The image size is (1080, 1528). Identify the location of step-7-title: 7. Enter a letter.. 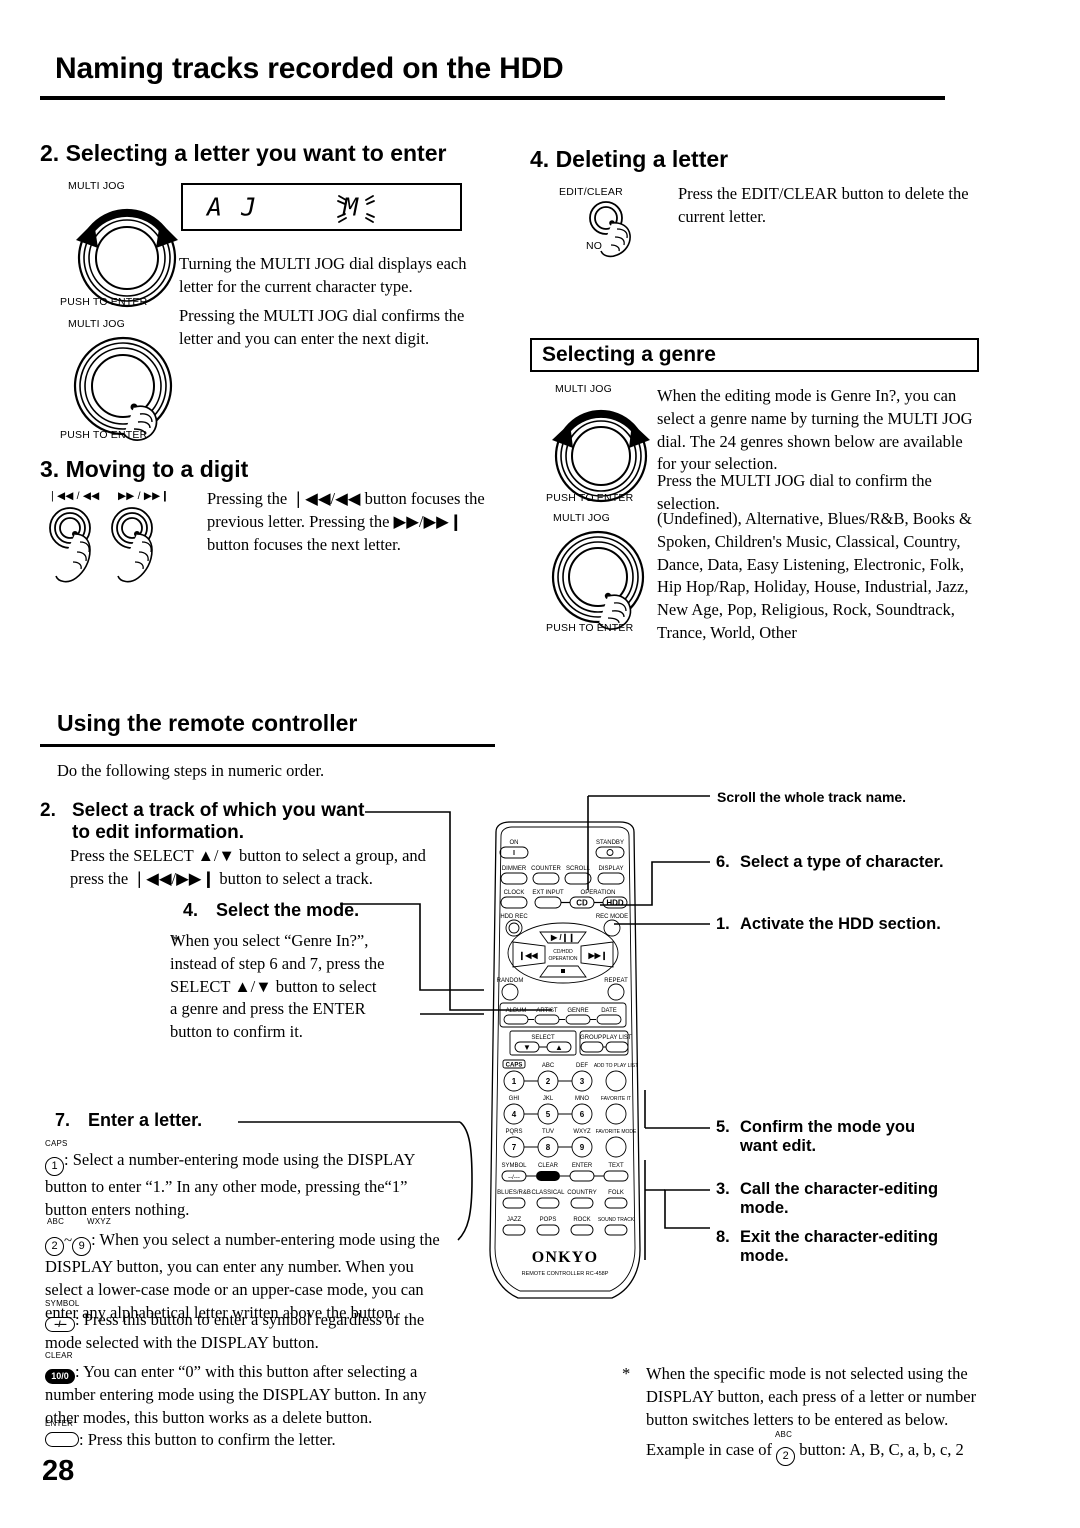
(128, 1120).